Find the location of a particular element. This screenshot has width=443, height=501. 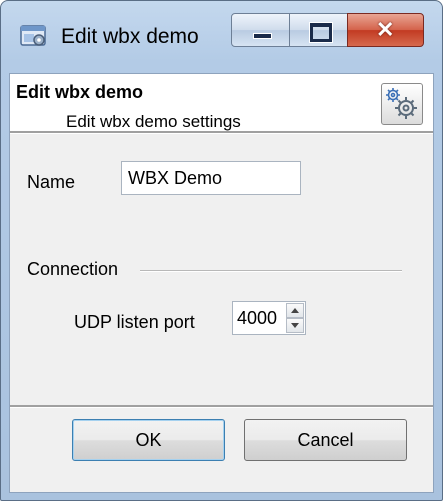

name-label: Name is located at coordinates (51, 182).